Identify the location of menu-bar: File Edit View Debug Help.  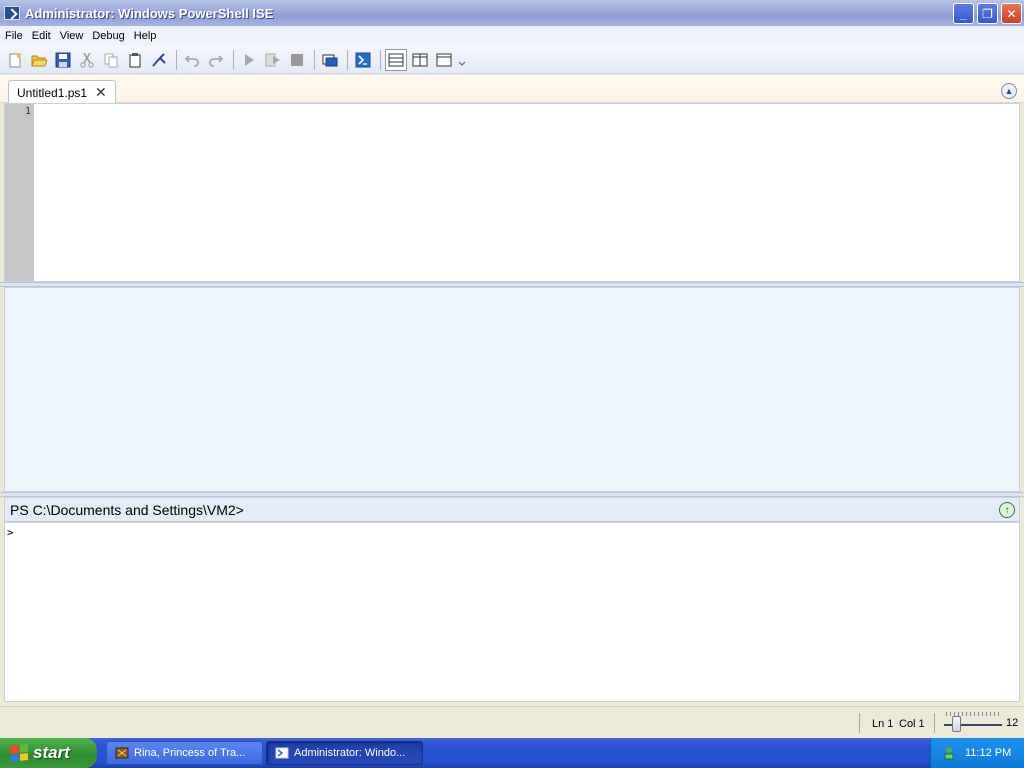
(512, 36).